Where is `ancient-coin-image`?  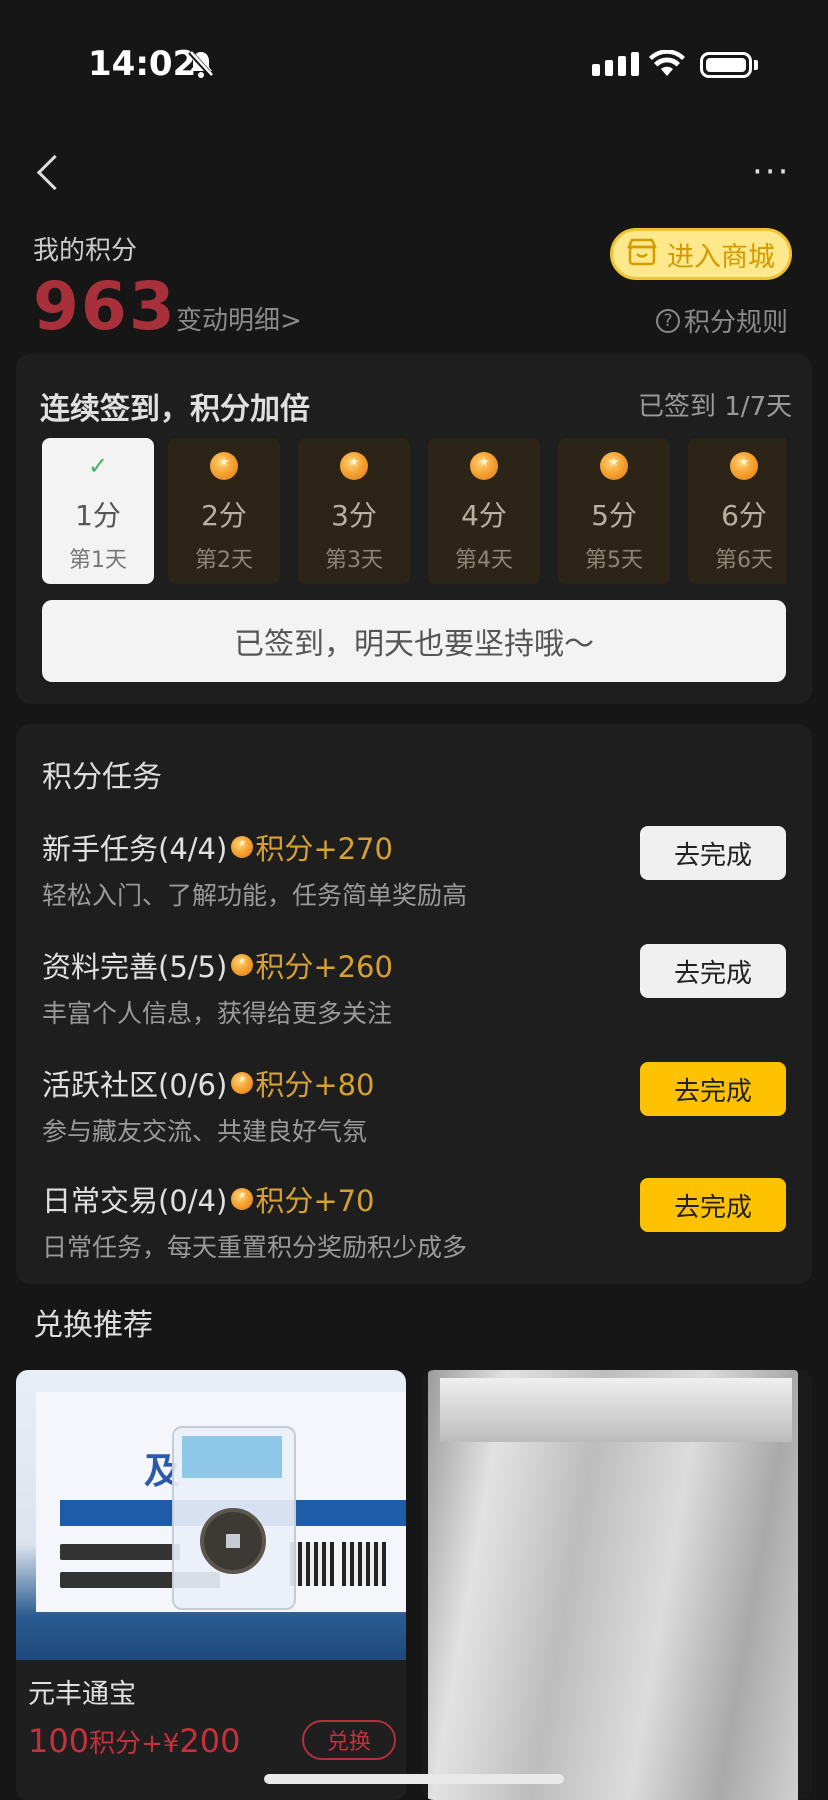 ancient-coin-image is located at coordinates (233, 1541).